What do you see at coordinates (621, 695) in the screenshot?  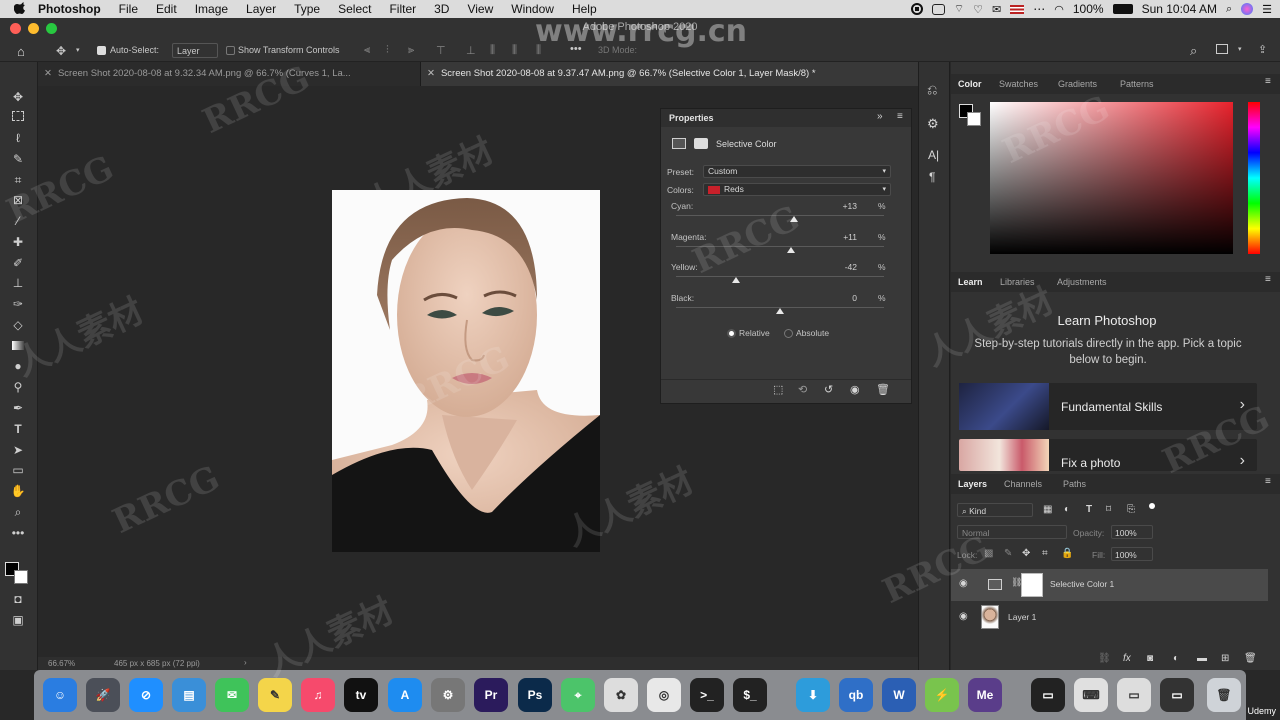 I see `dock-app-photos: ✿` at bounding box center [621, 695].